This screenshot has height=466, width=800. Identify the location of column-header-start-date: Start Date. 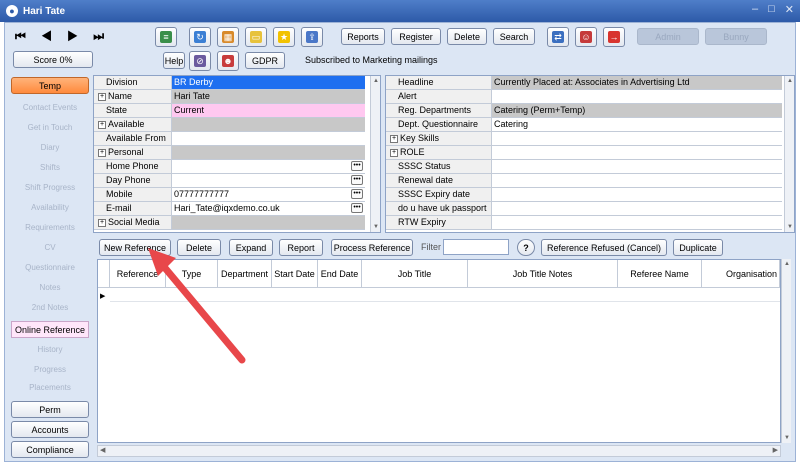
(295, 274).